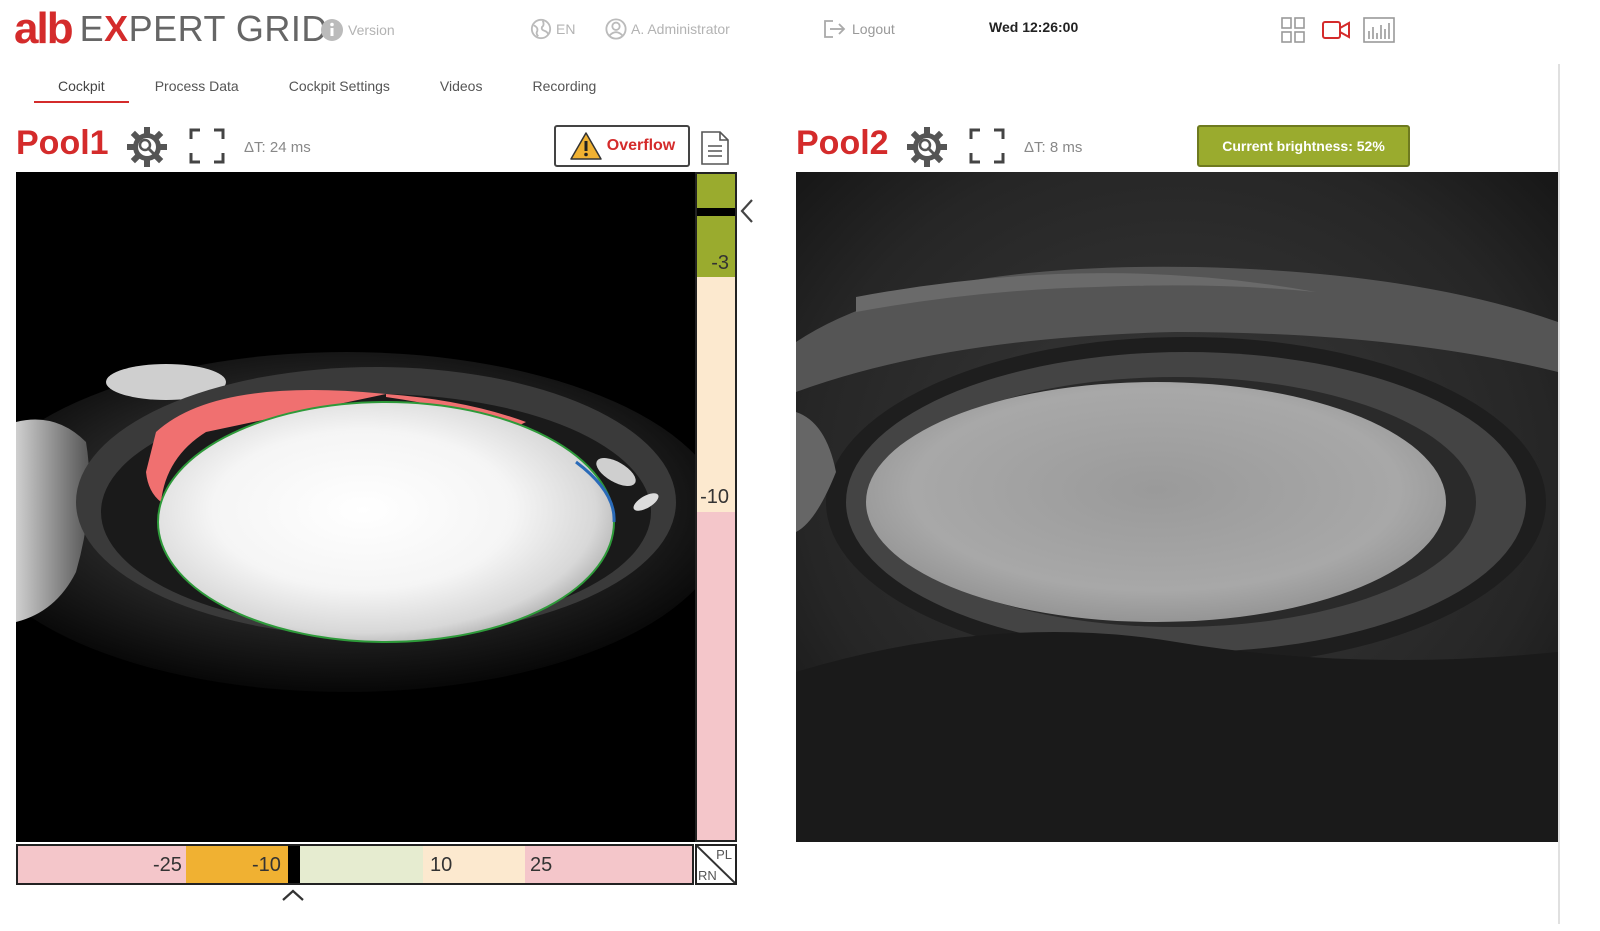 This screenshot has width=1600, height=931. What do you see at coordinates (197, 89) in the screenshot?
I see `tab-process-data: Process Data` at bounding box center [197, 89].